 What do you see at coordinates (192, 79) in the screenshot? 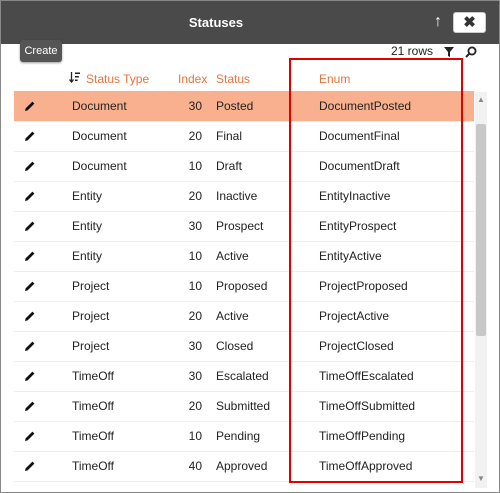
I see `column-header-index: Index` at bounding box center [192, 79].